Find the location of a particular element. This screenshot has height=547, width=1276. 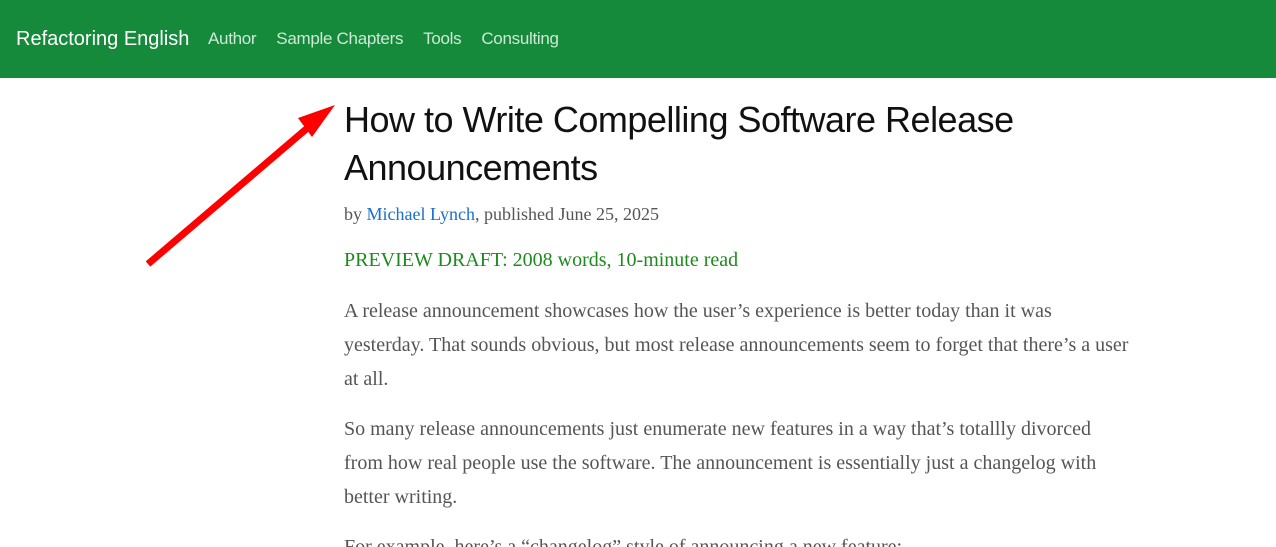

nav-link-consulting: Consulting is located at coordinates (520, 39).